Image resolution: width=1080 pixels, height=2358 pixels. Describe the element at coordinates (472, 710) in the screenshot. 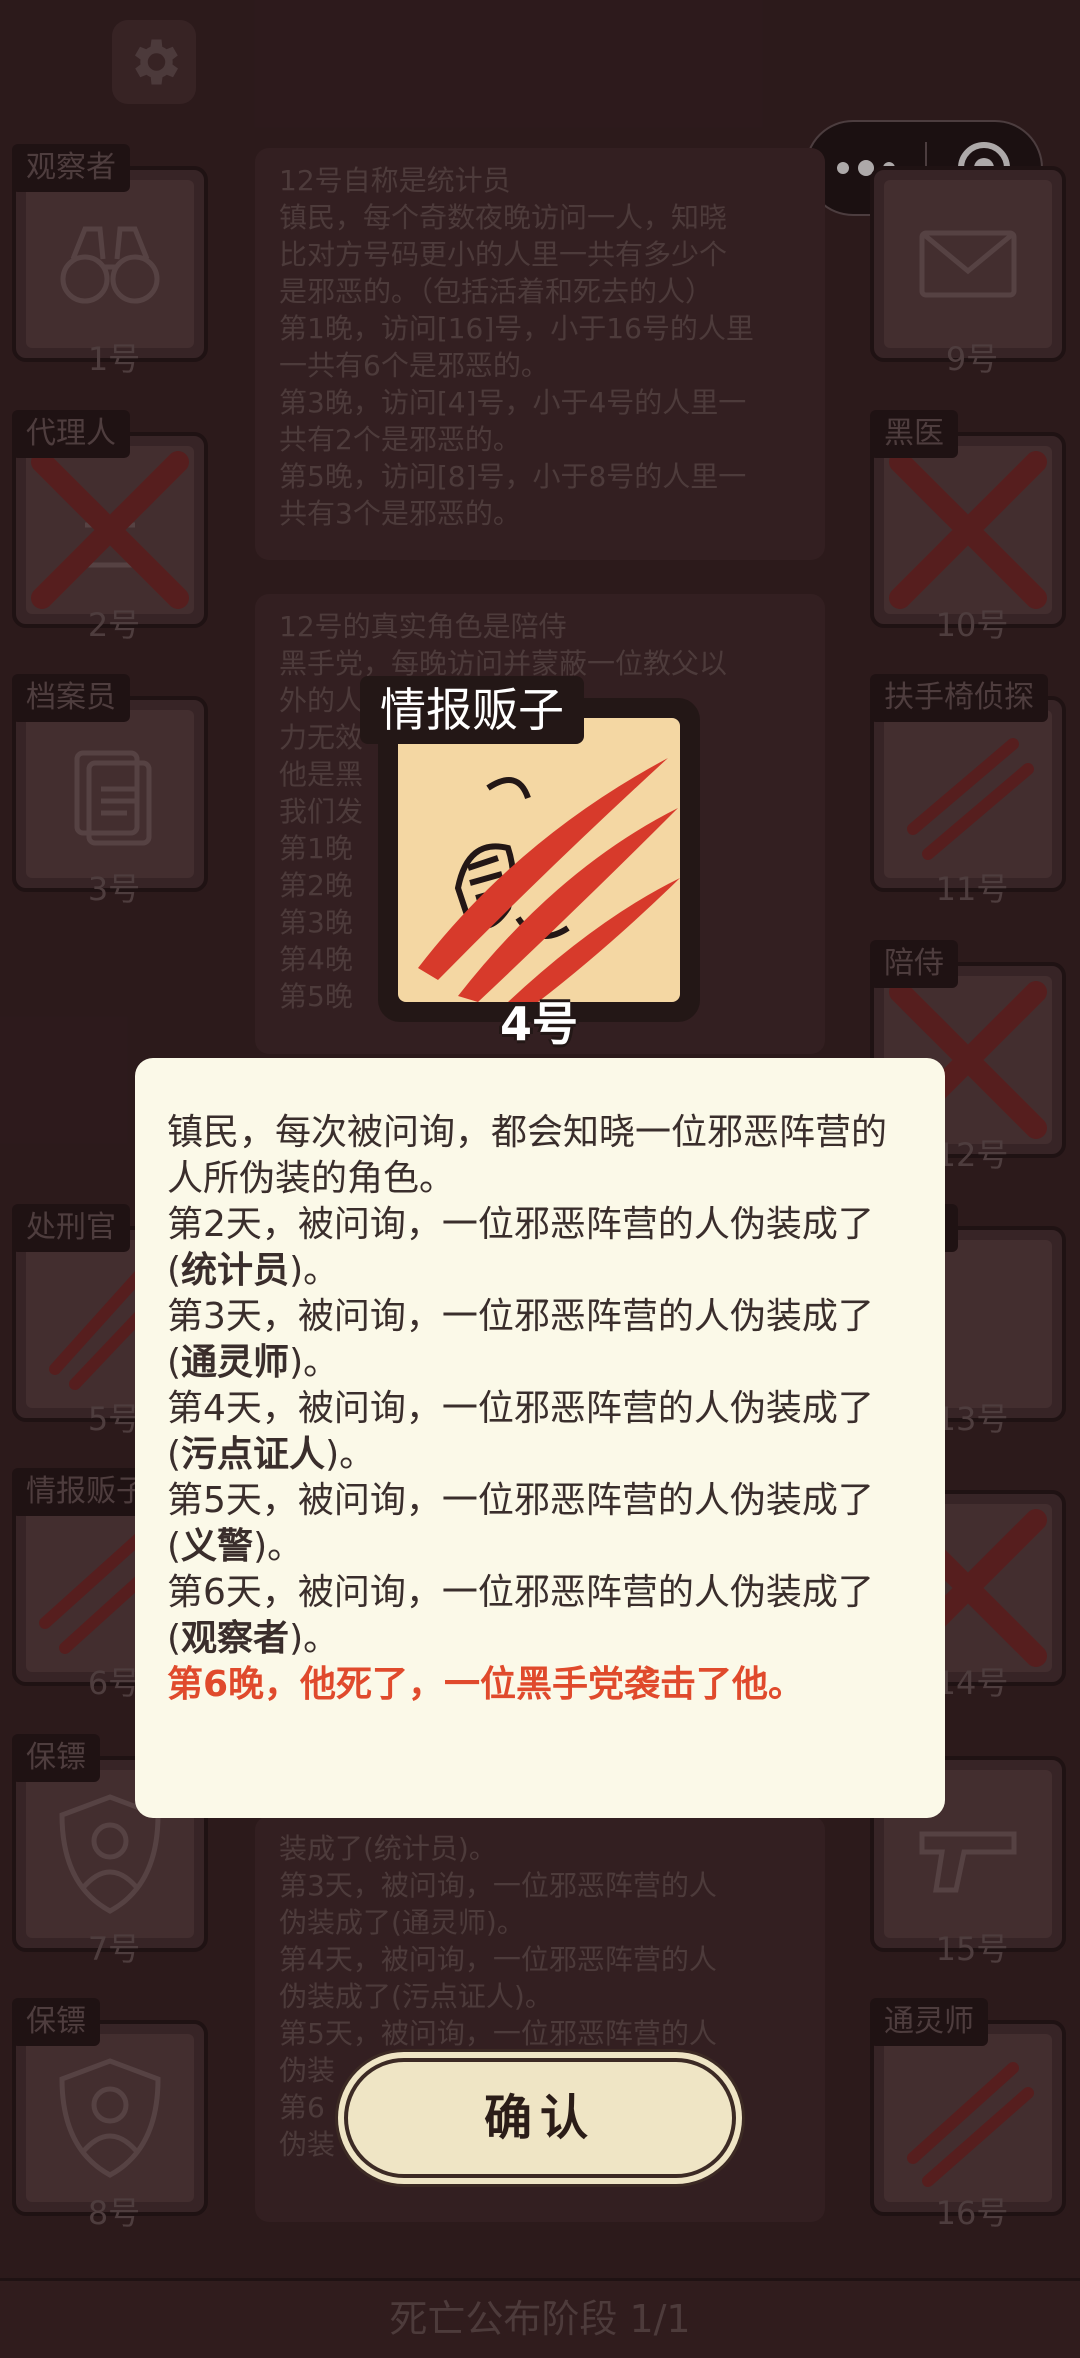

I see `role-card-title: 情报贩子` at that location.